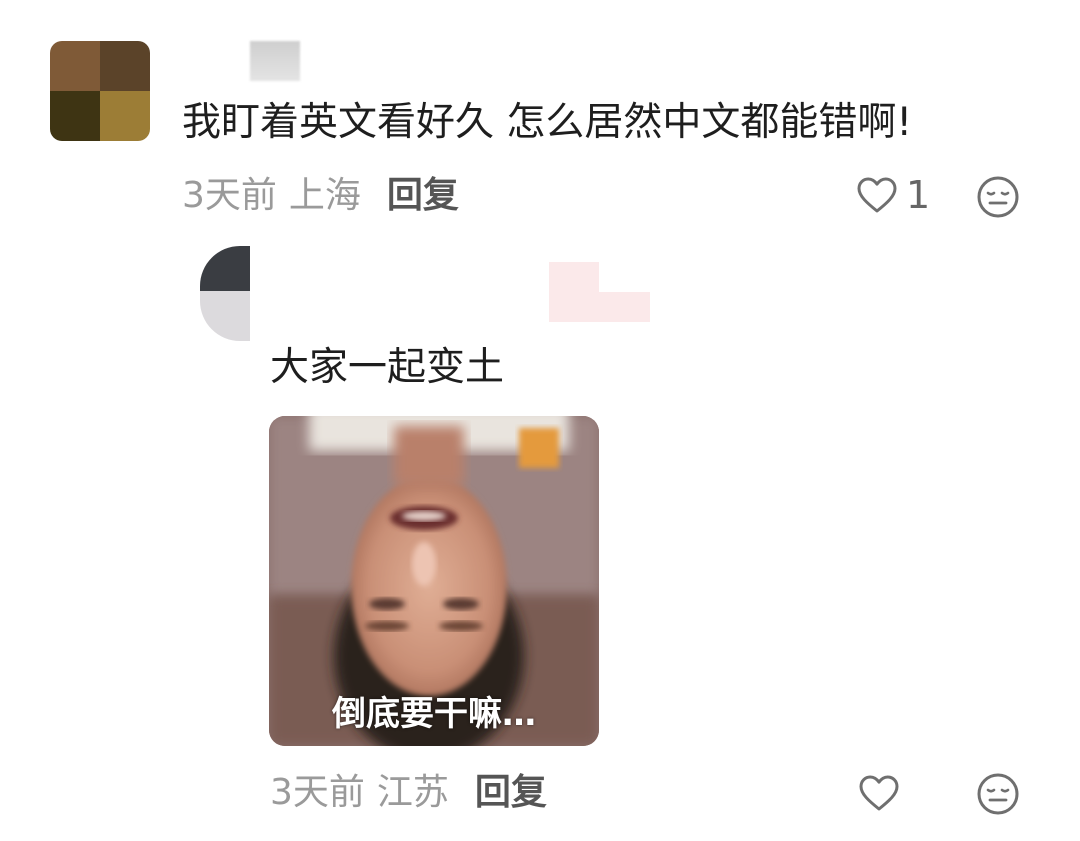 The image size is (1080, 841). I want to click on reply-location: 江苏, so click(412, 792).